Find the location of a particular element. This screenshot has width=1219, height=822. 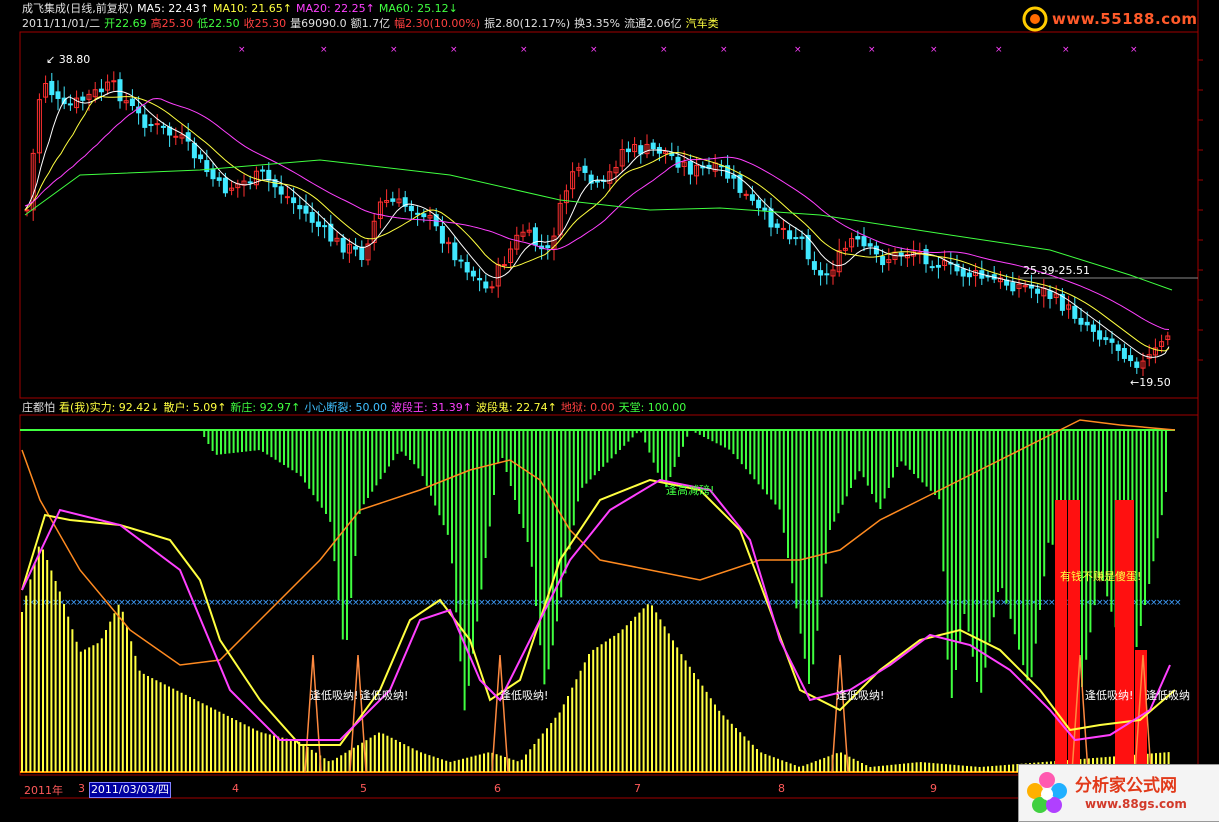

header-item: MA20: 22.25↑ is located at coordinates (335, 8).